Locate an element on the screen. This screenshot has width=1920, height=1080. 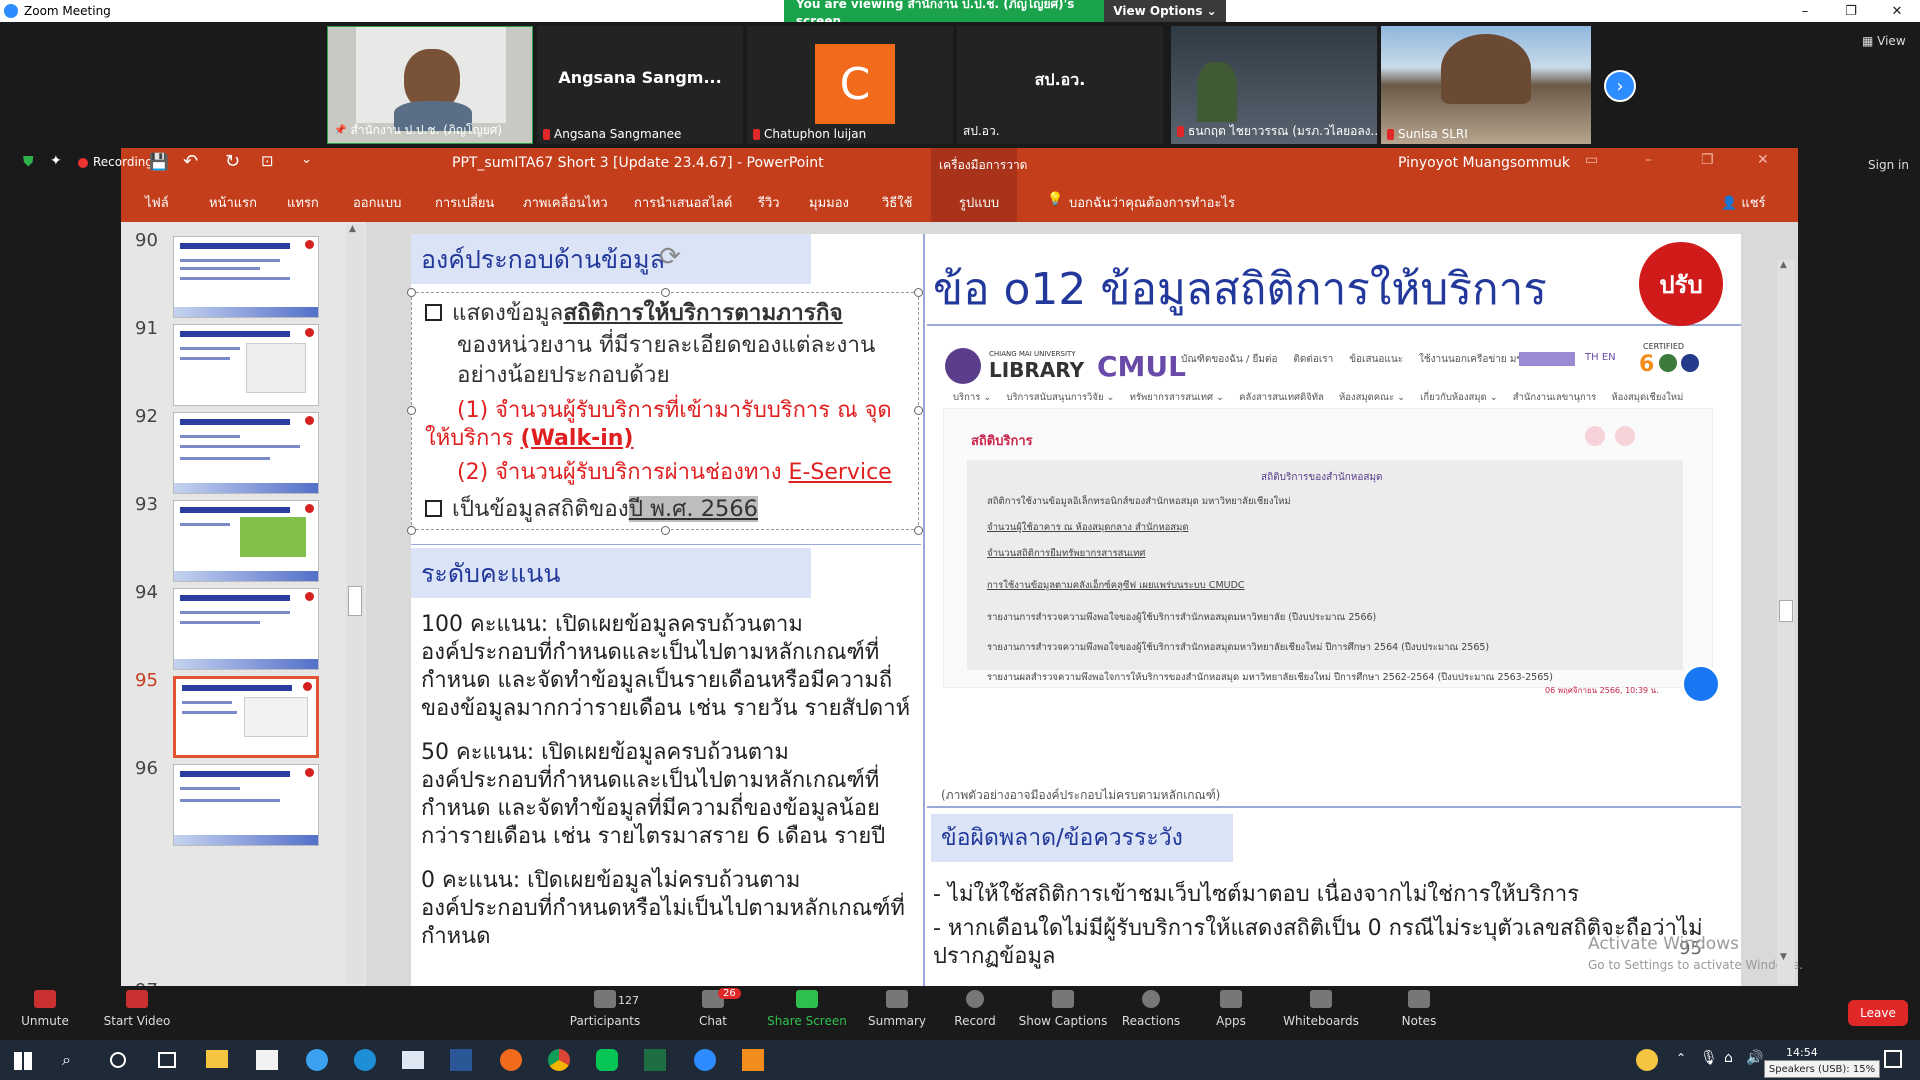
undo-icon: ↶ is located at coordinates (190, 161).